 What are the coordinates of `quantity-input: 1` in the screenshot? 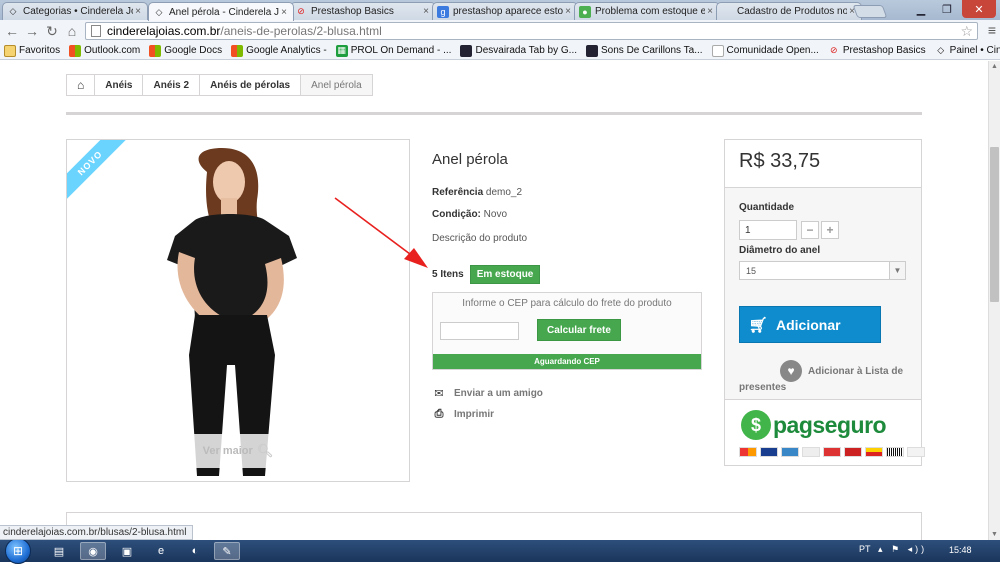 It's located at (768, 230).